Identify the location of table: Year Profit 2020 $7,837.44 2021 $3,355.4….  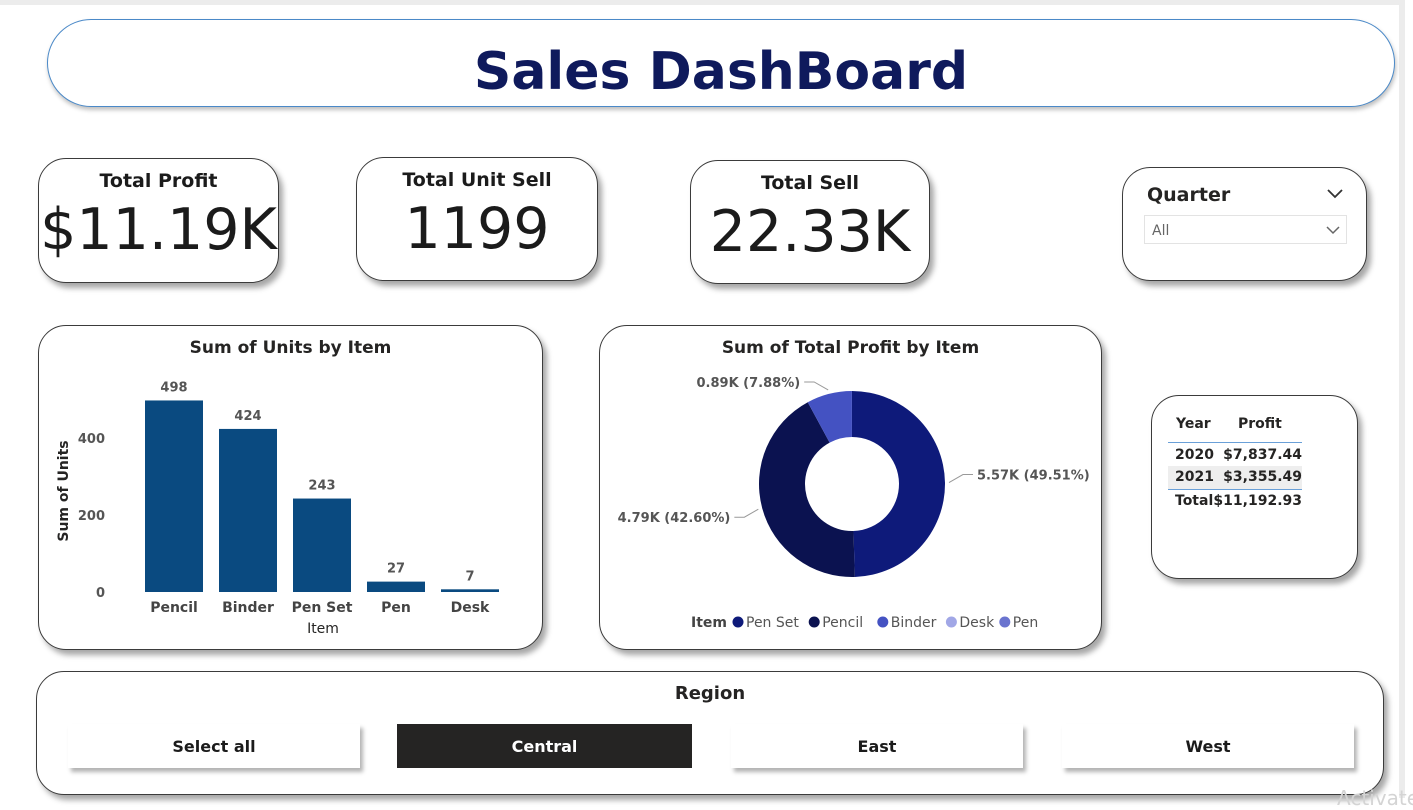
(1235, 464).